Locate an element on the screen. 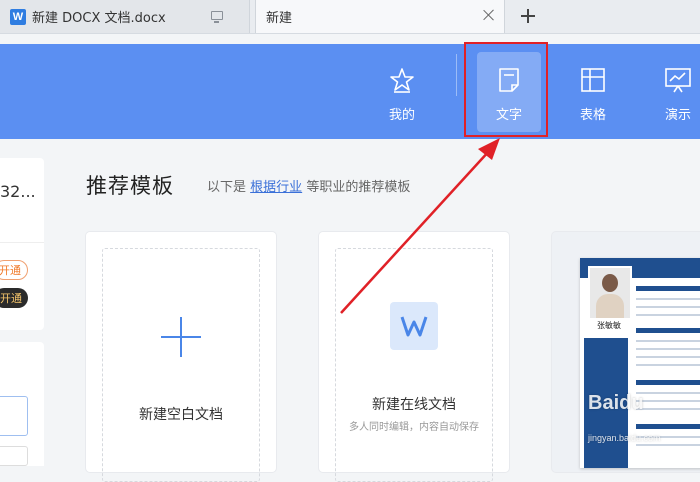 This screenshot has width=700, height=482. plus-icon is located at coordinates (181, 337).